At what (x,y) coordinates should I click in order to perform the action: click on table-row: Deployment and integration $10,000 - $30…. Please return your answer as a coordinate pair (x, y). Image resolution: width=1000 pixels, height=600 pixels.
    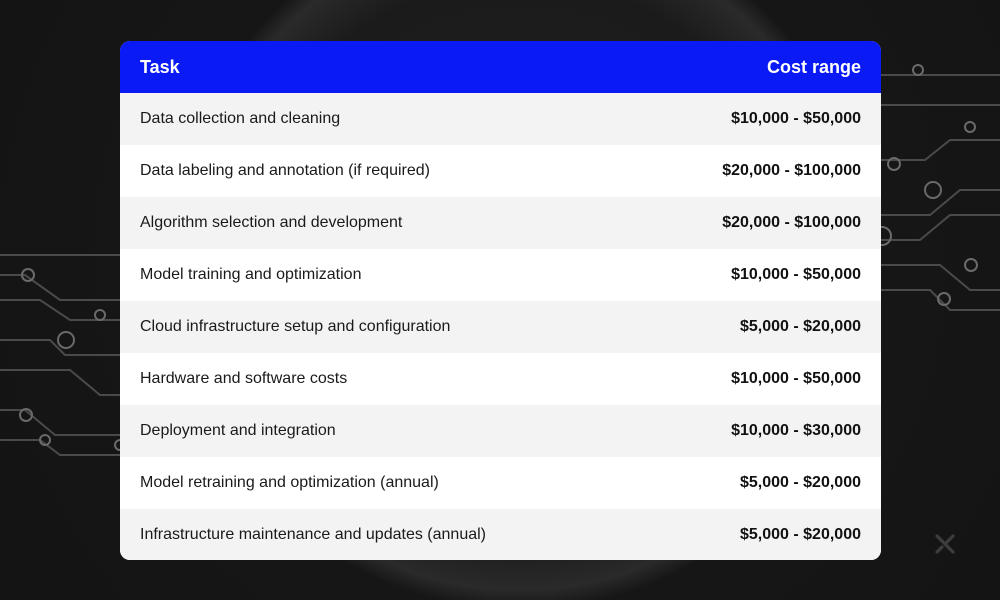
    Looking at the image, I should click on (500, 431).